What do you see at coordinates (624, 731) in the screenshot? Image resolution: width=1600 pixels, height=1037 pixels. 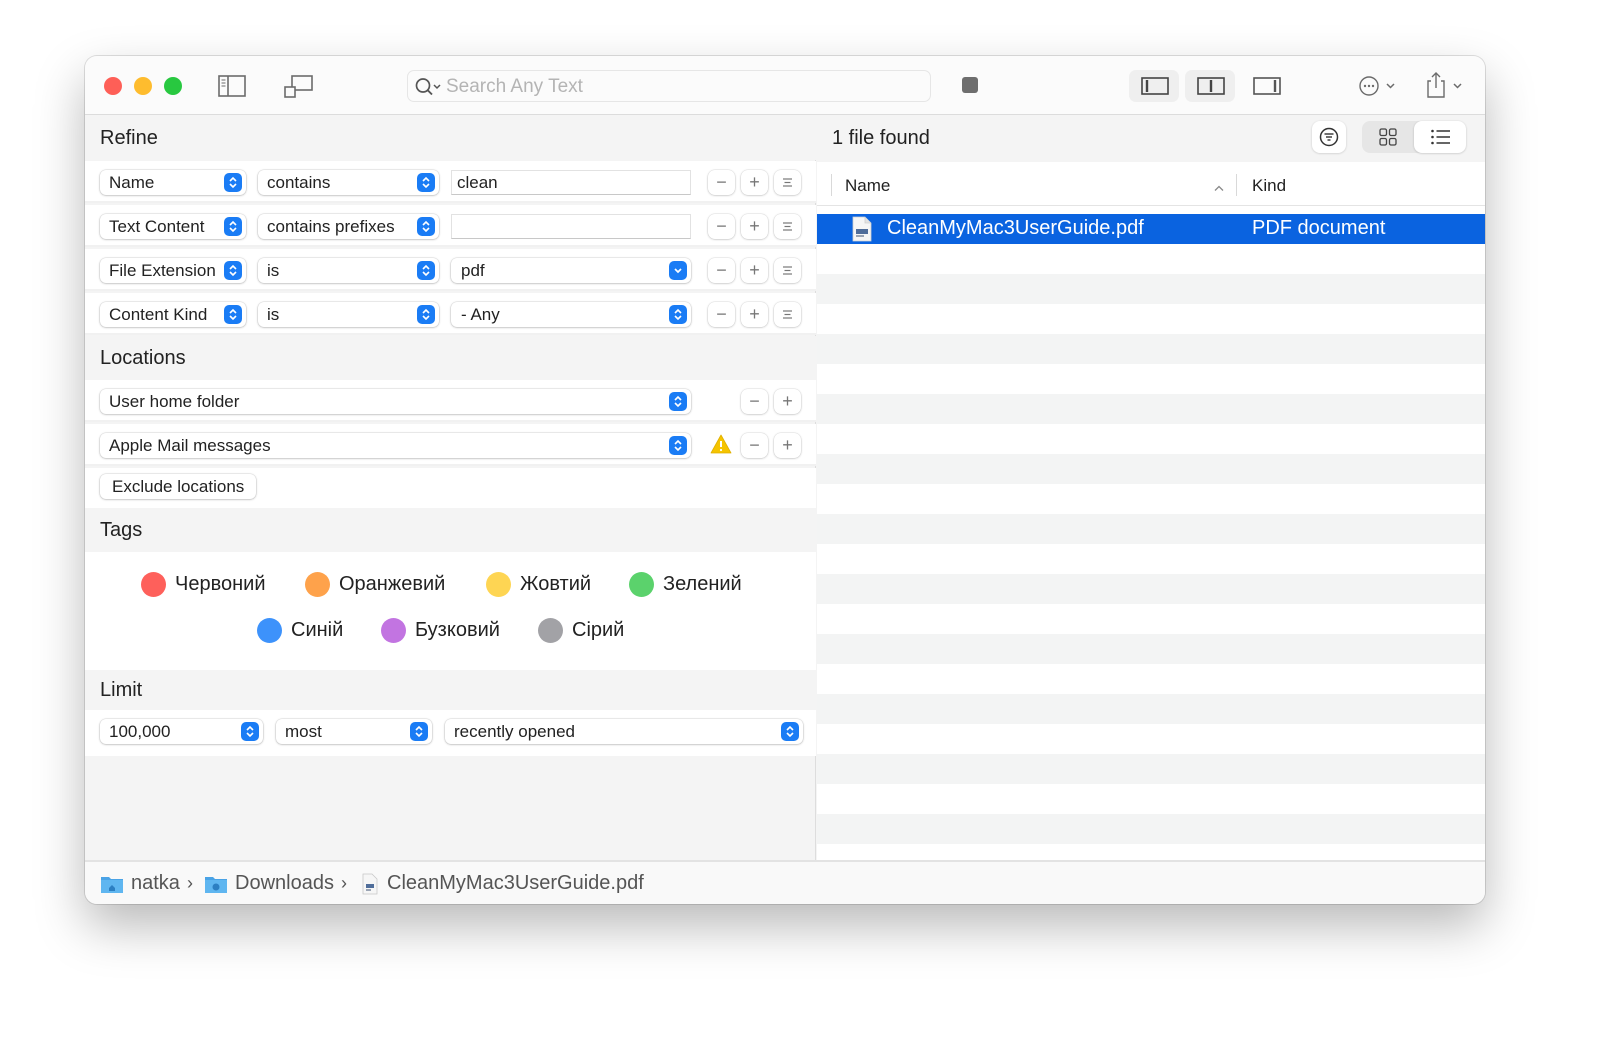 I see `limit-criterion-popup: recently opened` at bounding box center [624, 731].